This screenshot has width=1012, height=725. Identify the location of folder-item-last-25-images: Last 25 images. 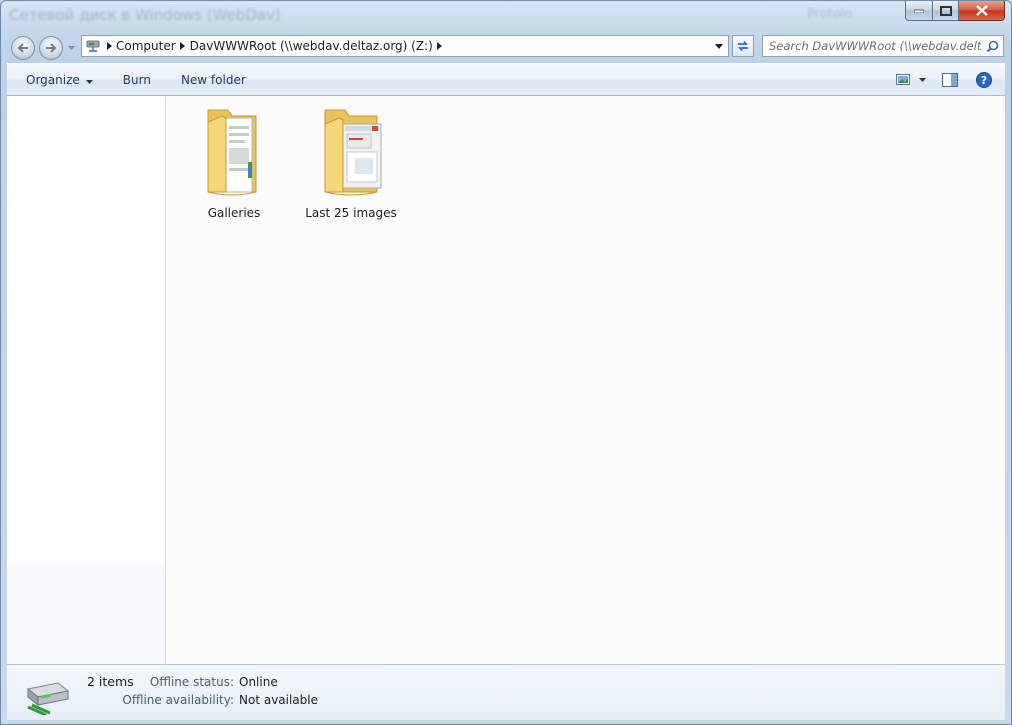
(351, 161).